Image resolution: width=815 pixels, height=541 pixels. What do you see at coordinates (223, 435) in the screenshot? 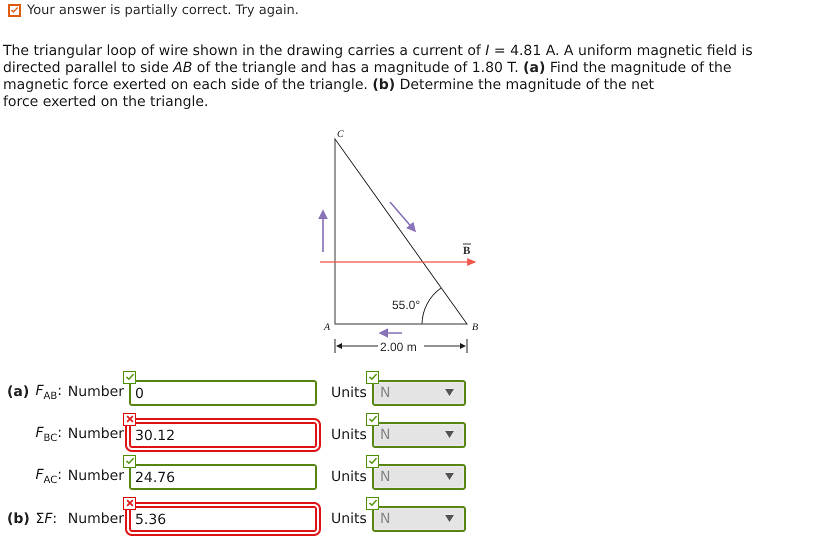
I see `number-field: 30.12` at bounding box center [223, 435].